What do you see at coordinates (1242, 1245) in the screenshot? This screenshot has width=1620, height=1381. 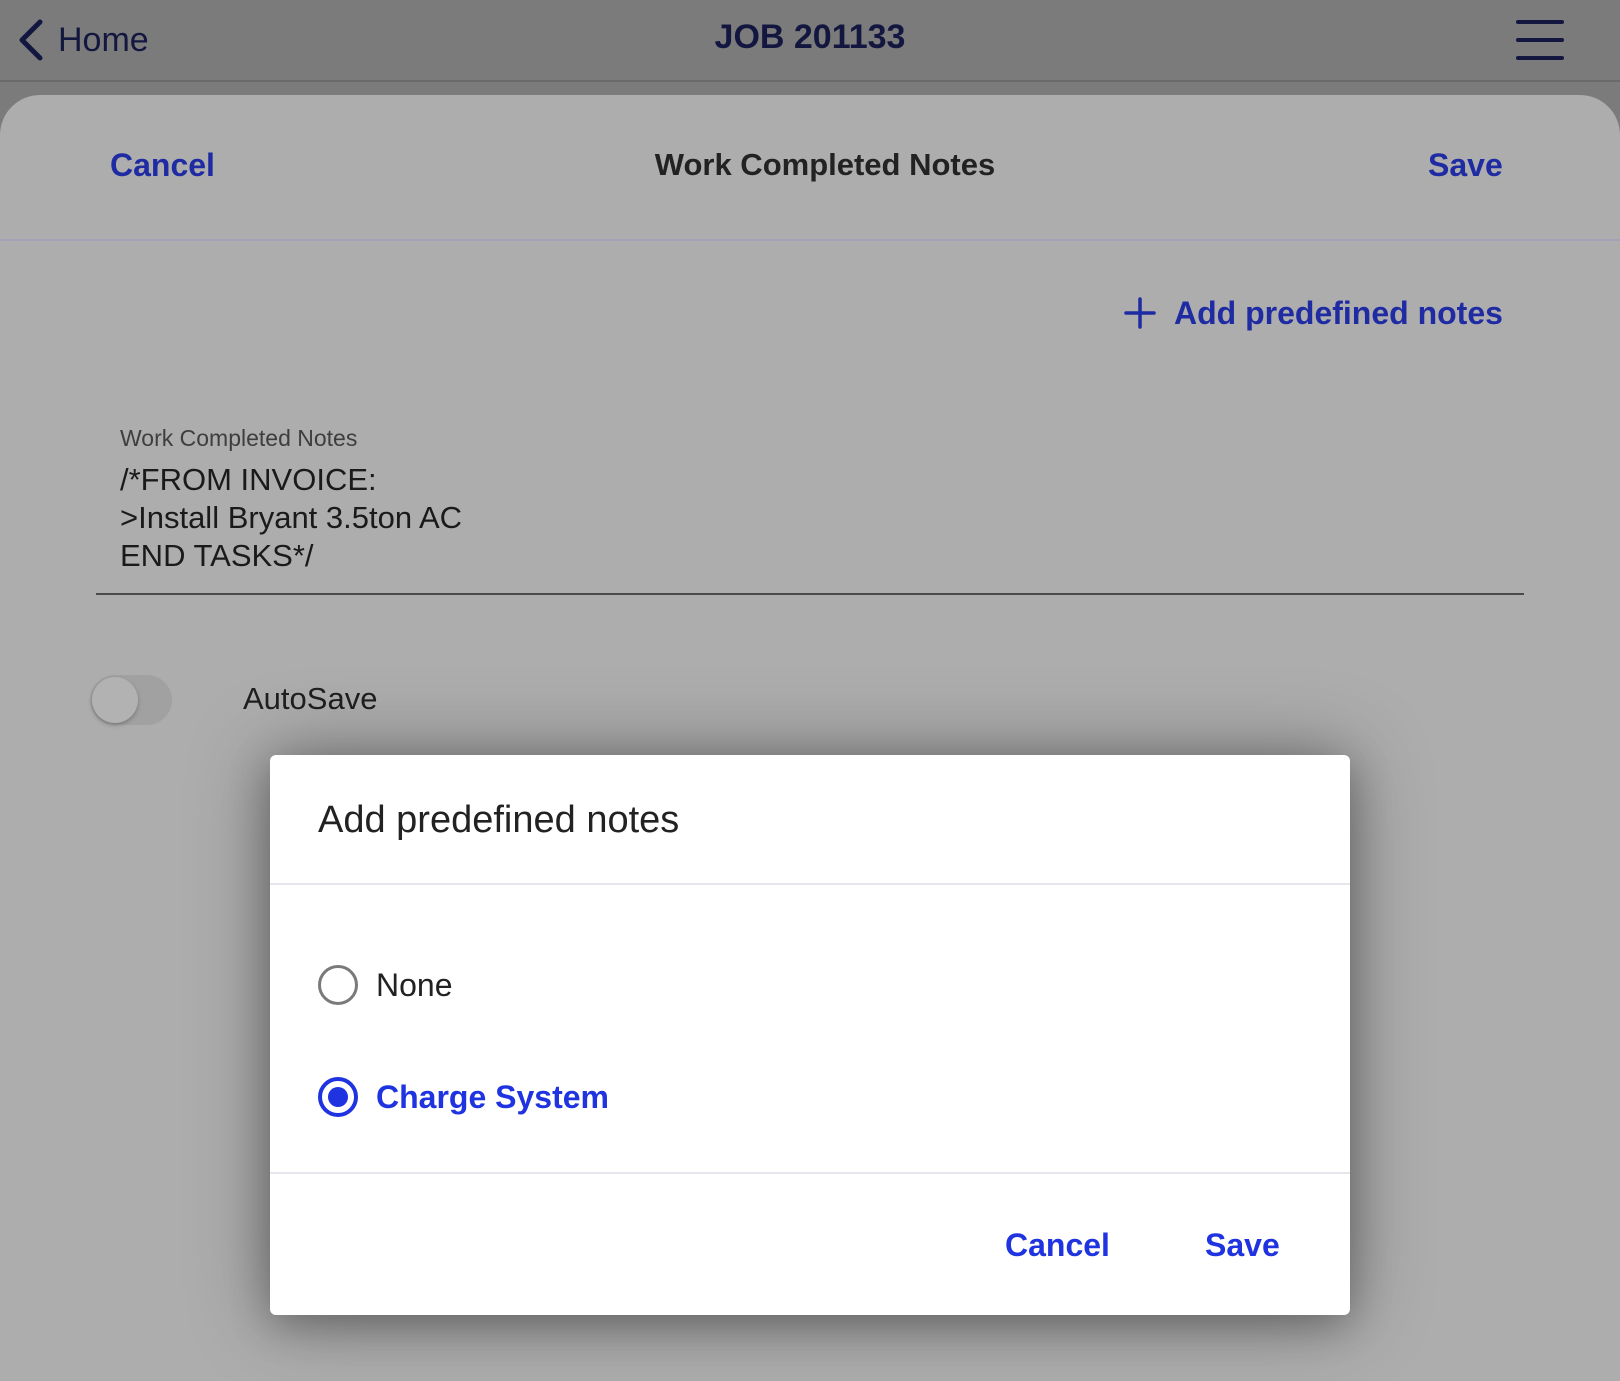 I see `dialog-save-button: Save` at bounding box center [1242, 1245].